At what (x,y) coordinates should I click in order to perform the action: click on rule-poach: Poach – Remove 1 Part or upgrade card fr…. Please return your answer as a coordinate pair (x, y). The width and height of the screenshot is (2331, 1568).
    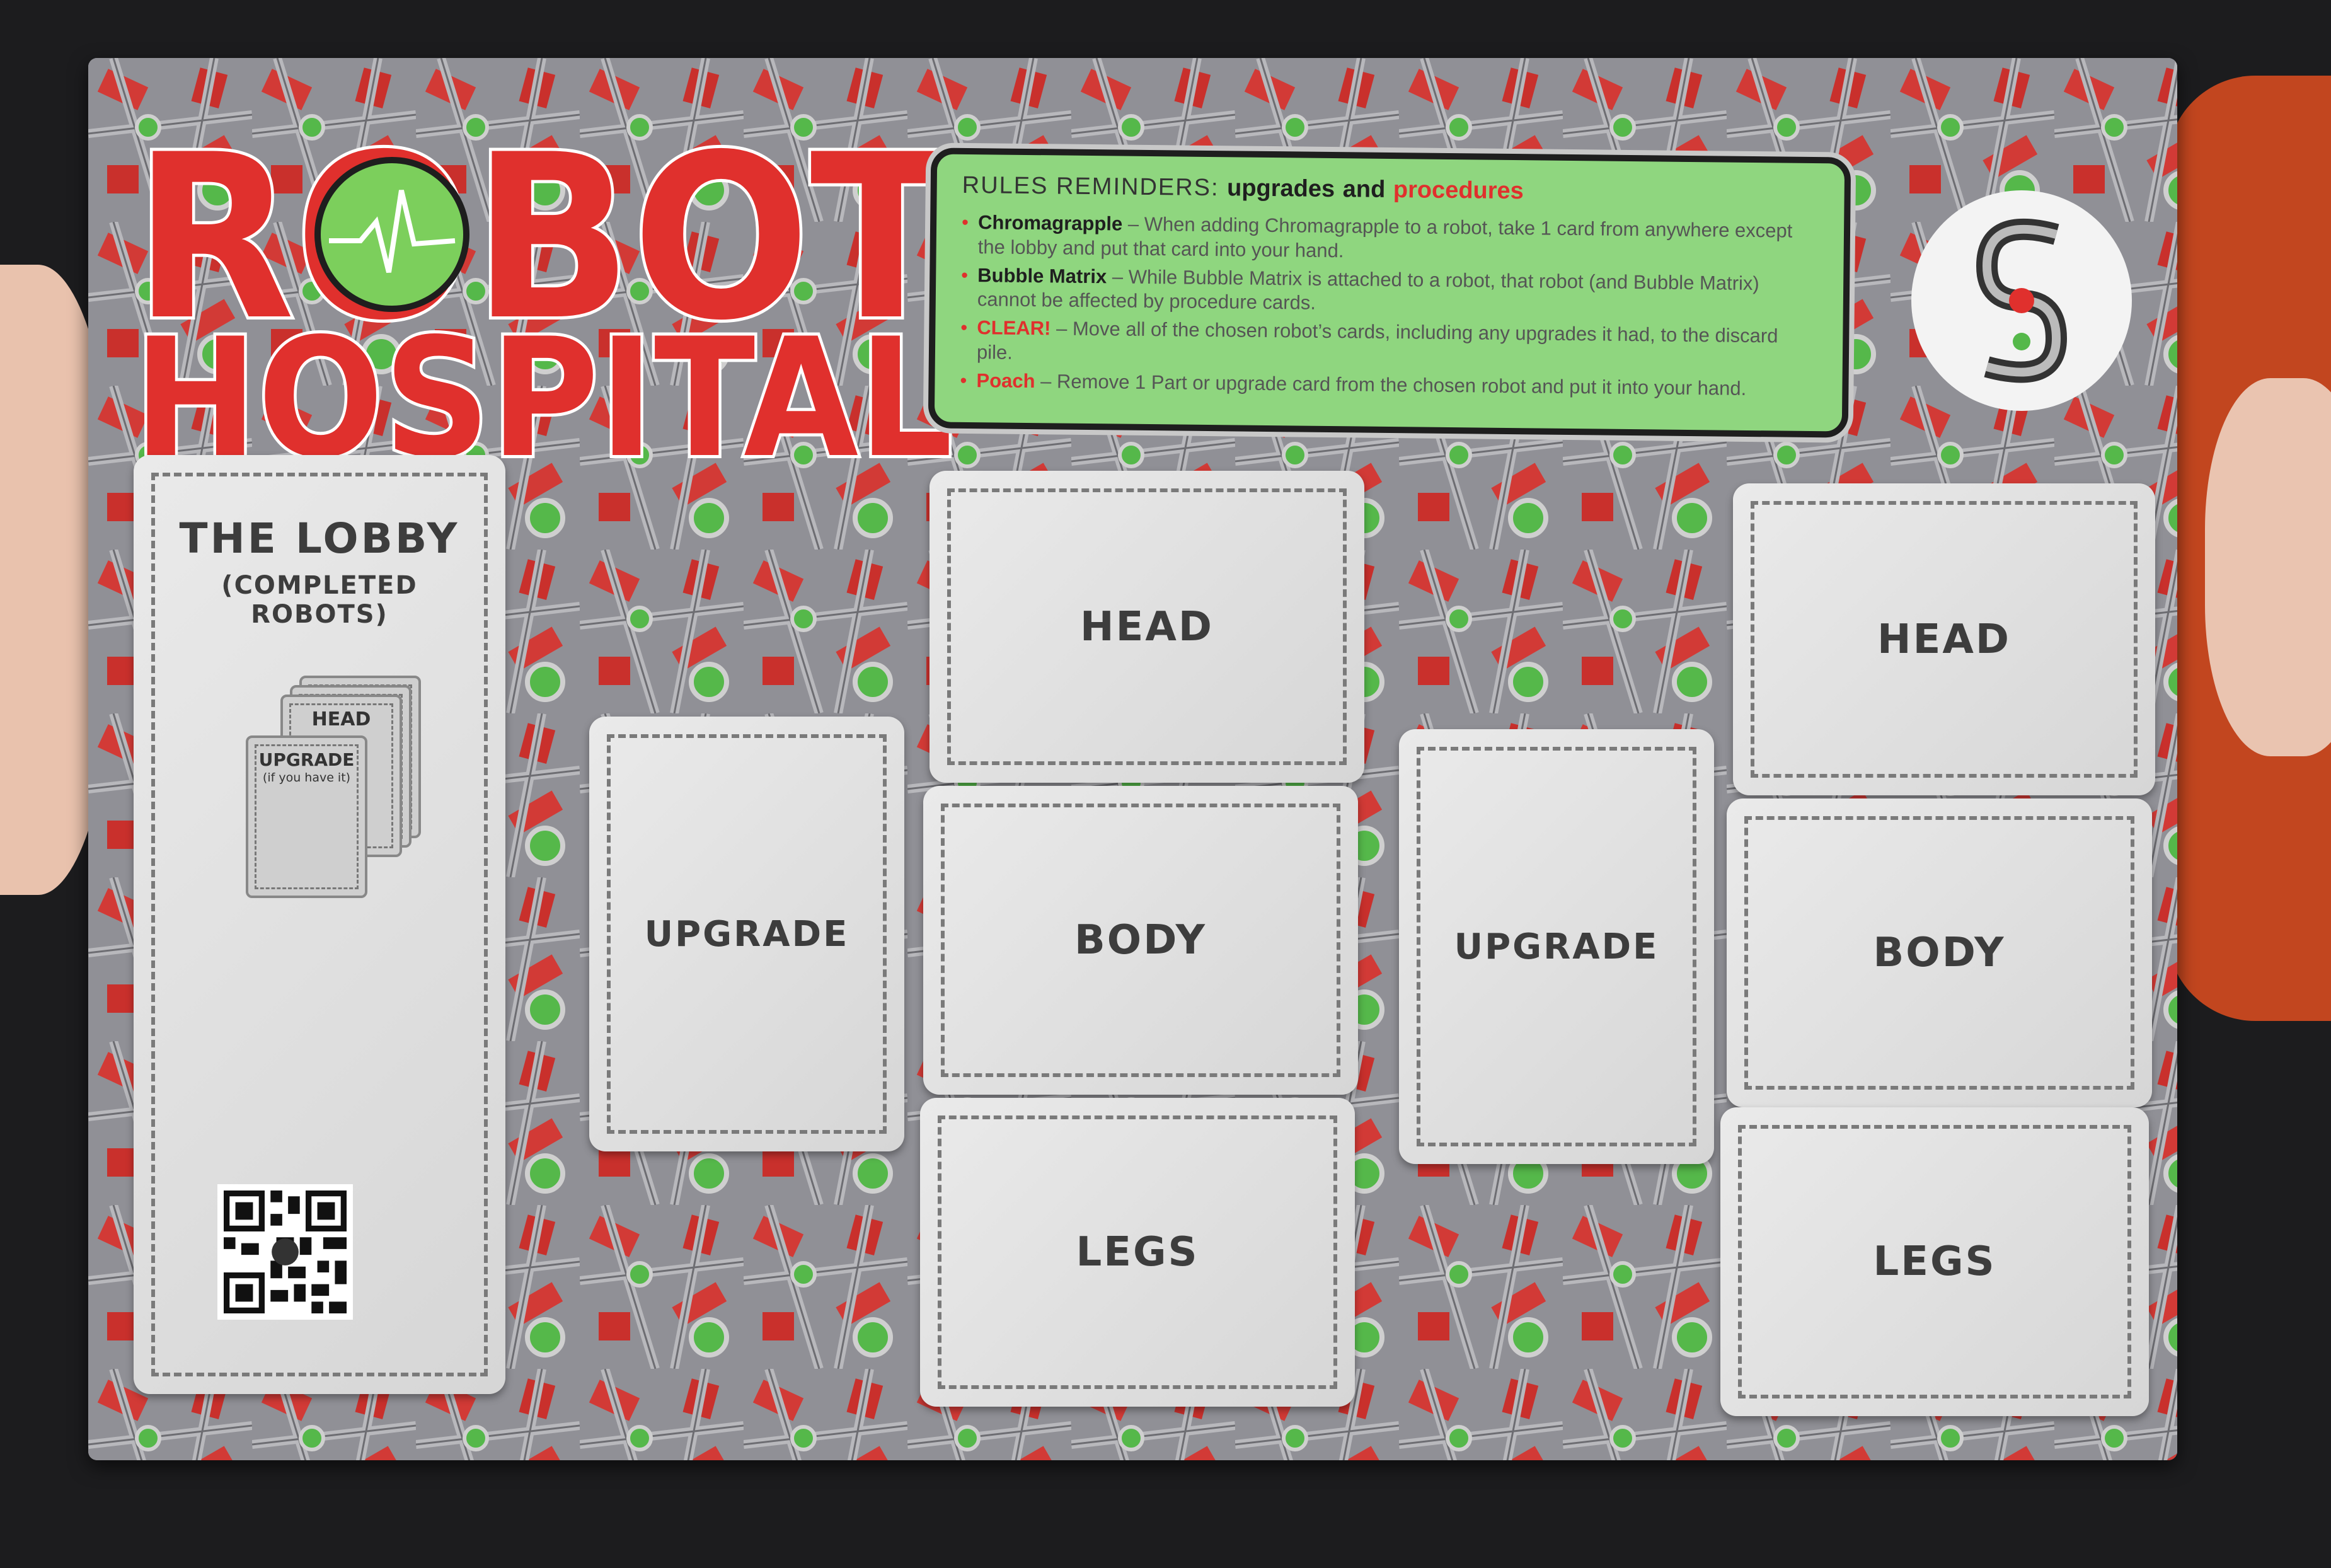
    Looking at the image, I should click on (1388, 385).